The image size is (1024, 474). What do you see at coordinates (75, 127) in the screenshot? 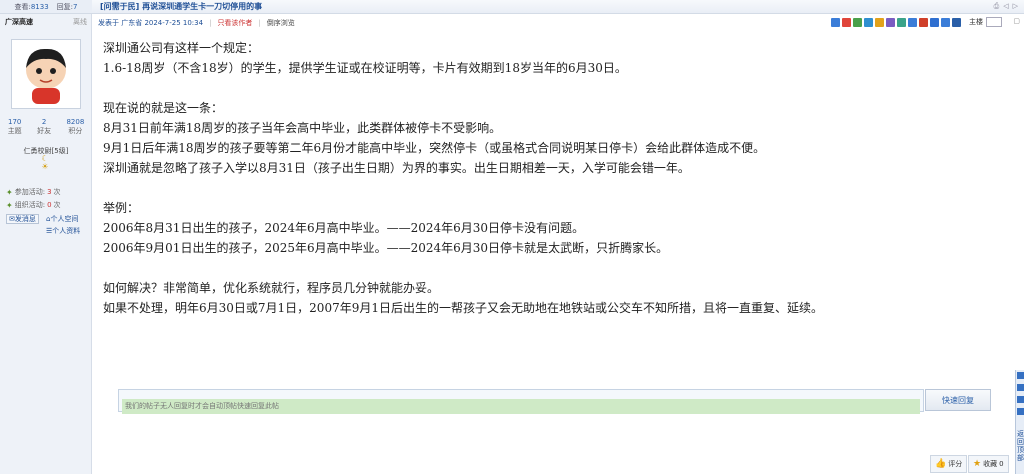
I see `stat-points: 8208 积分` at bounding box center [75, 127].